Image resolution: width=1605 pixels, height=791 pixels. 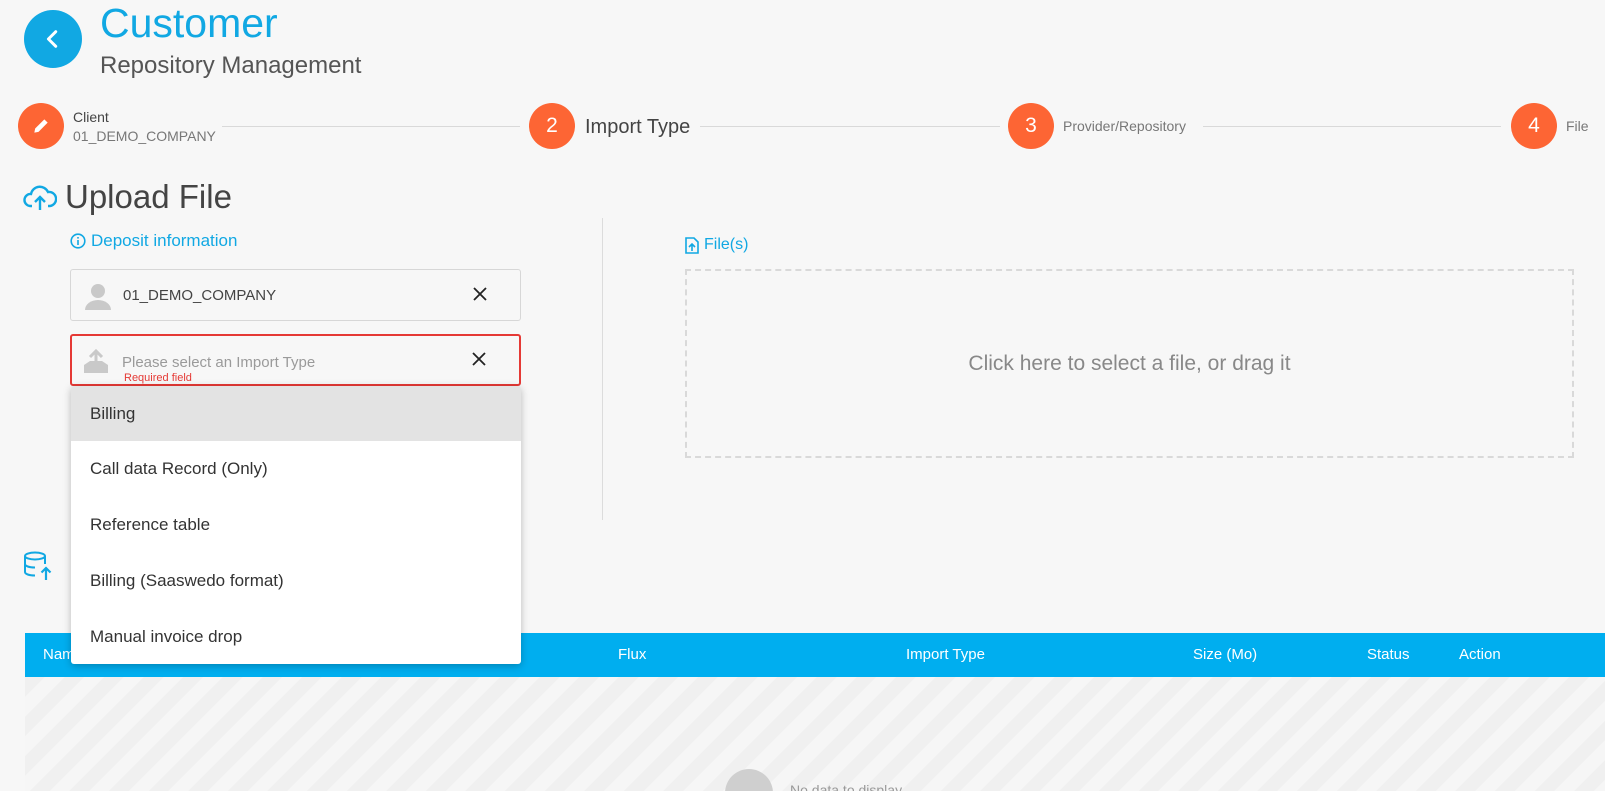 I want to click on client-field: 01_DEMO_COMPANY, so click(x=295, y=295).